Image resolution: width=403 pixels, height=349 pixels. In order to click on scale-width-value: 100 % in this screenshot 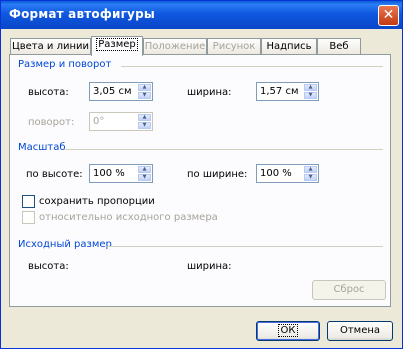, I will do `click(276, 173)`.